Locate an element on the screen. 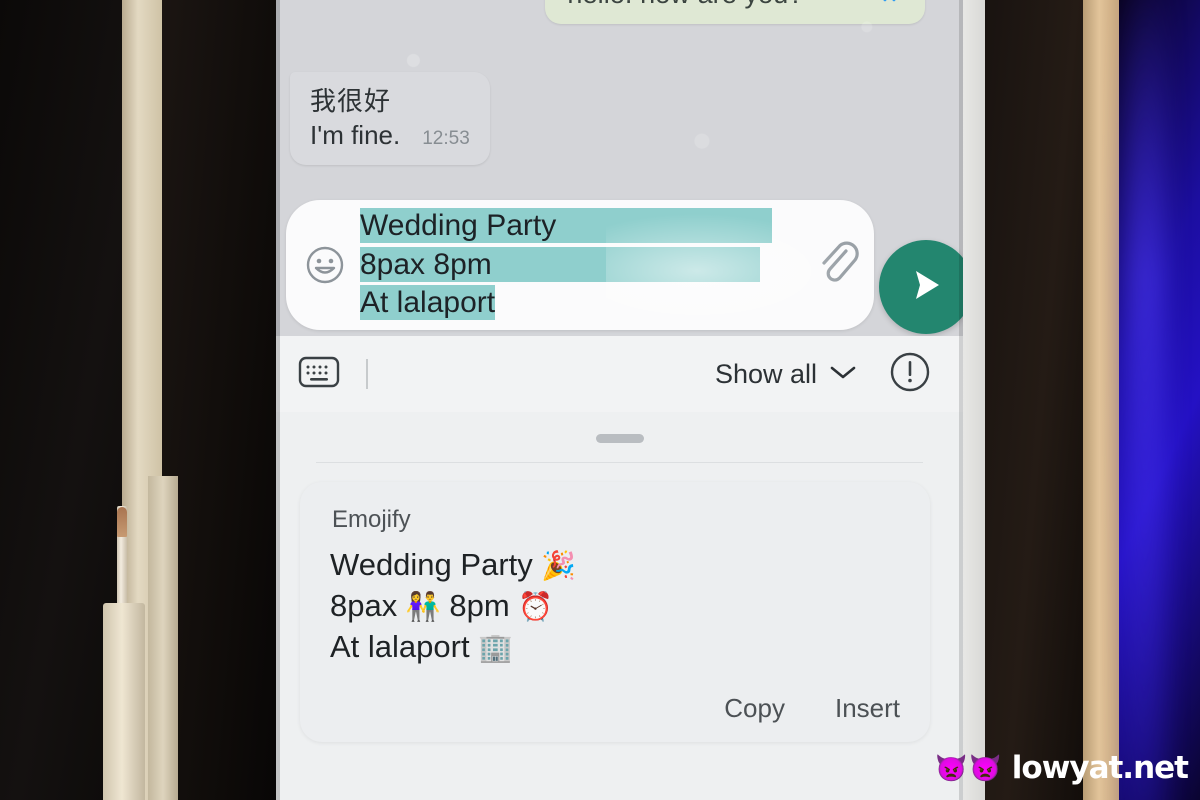 Image resolution: width=1200 pixels, height=800 pixels. insert-button: Insert is located at coordinates (867, 708).